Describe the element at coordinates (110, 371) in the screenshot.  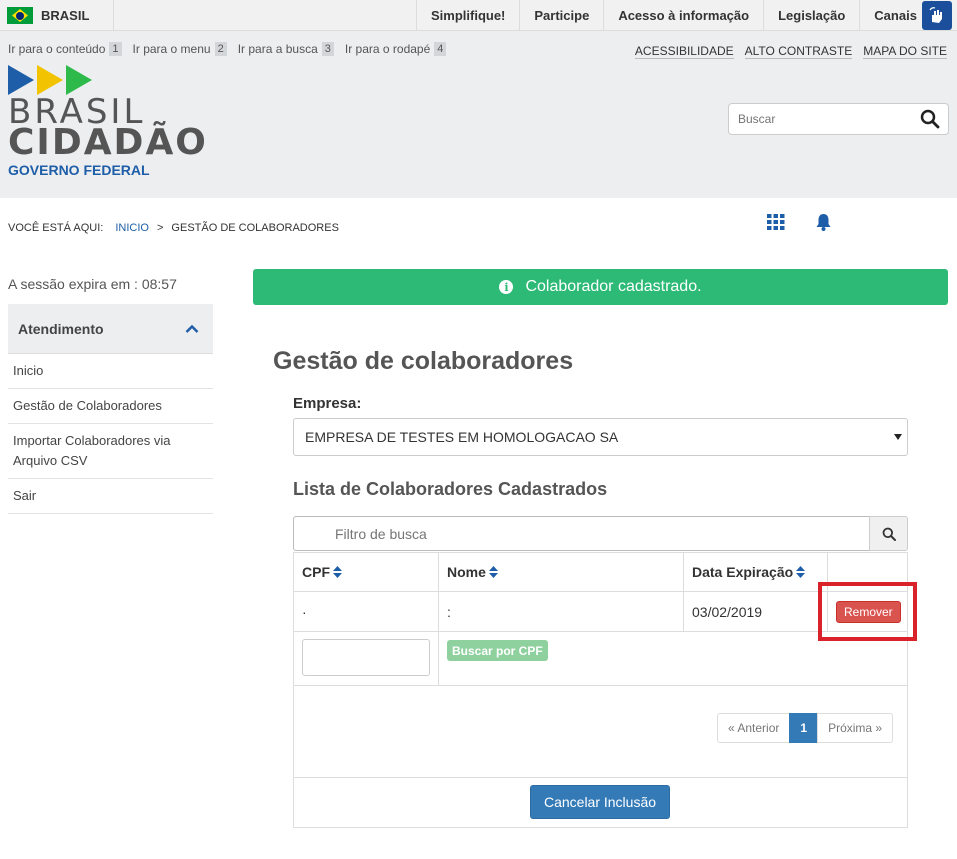
I see `sidebar-item-inicio: Inicio` at that location.